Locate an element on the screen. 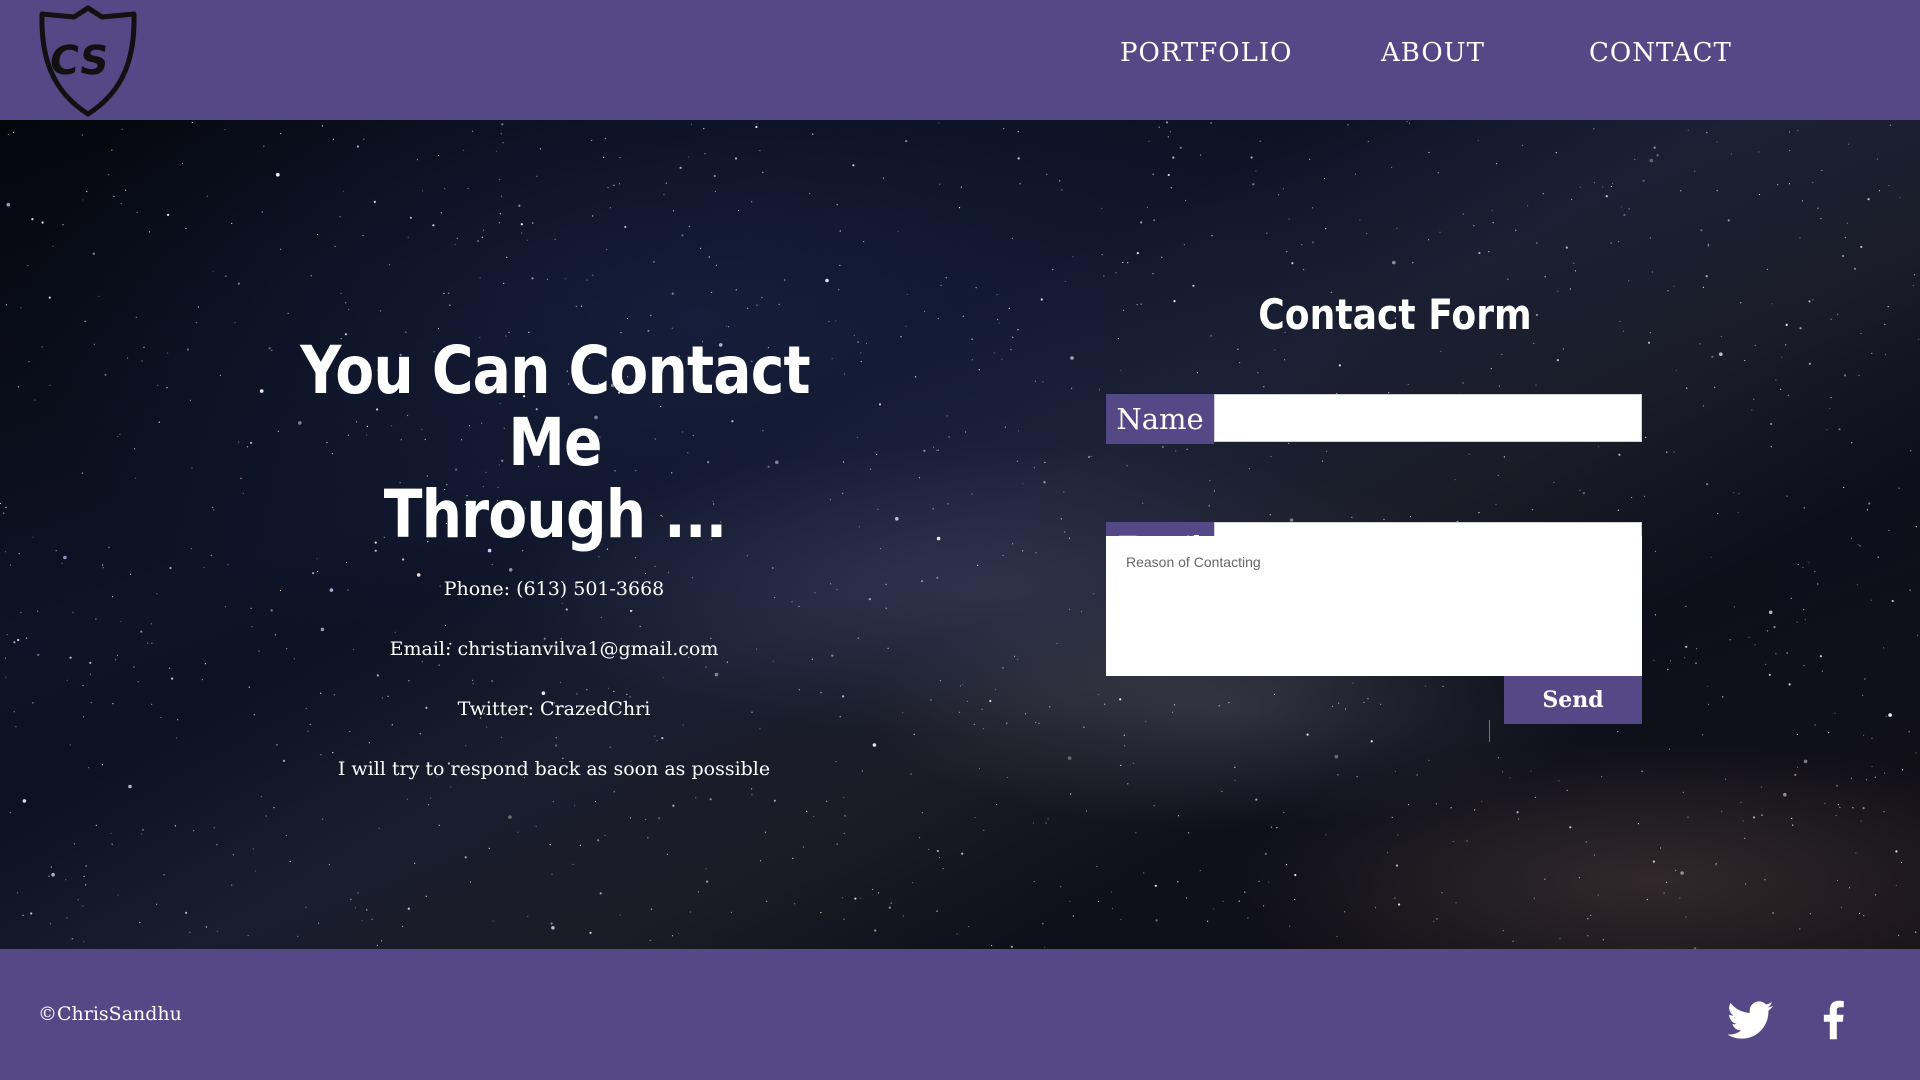 This screenshot has height=1080, width=1920. site-header: CS PORTFOLIO ABOUT CONTACT is located at coordinates (960, 60).